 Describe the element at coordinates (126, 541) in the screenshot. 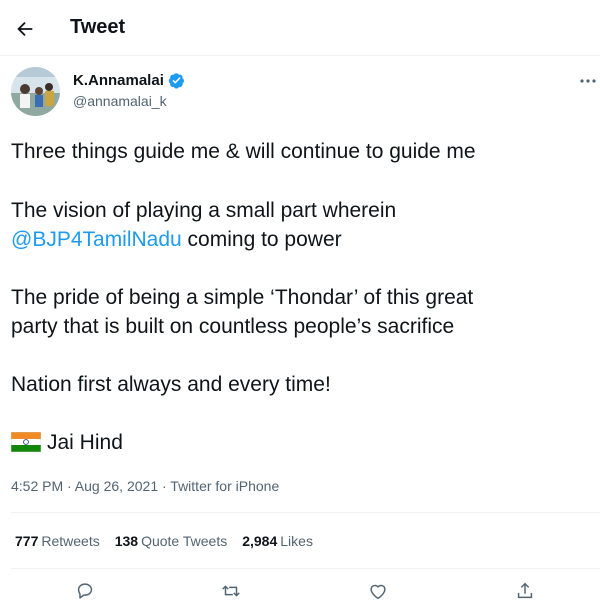

I see `quote-tweets-count: 138` at that location.